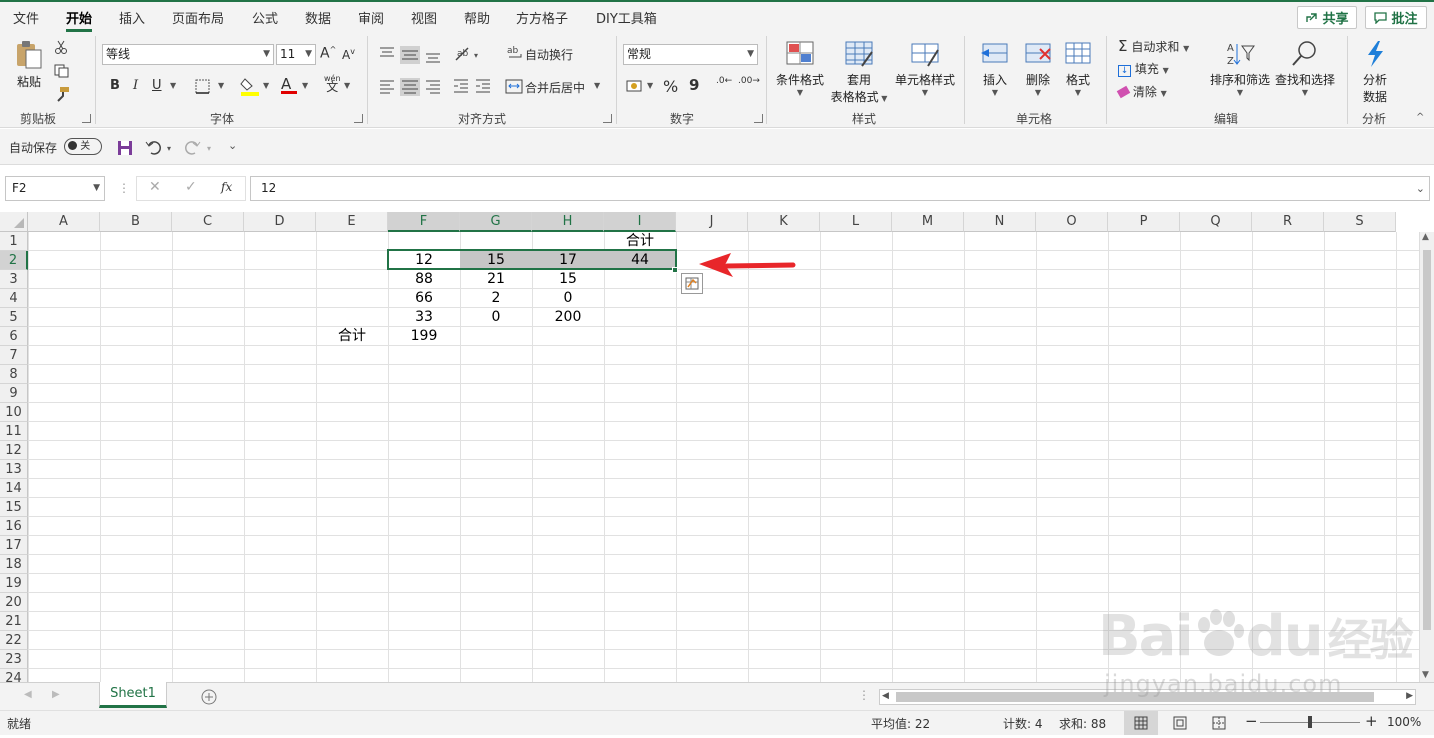  Describe the element at coordinates (14, 393) in the screenshot. I see `row-header-9: 9` at that location.